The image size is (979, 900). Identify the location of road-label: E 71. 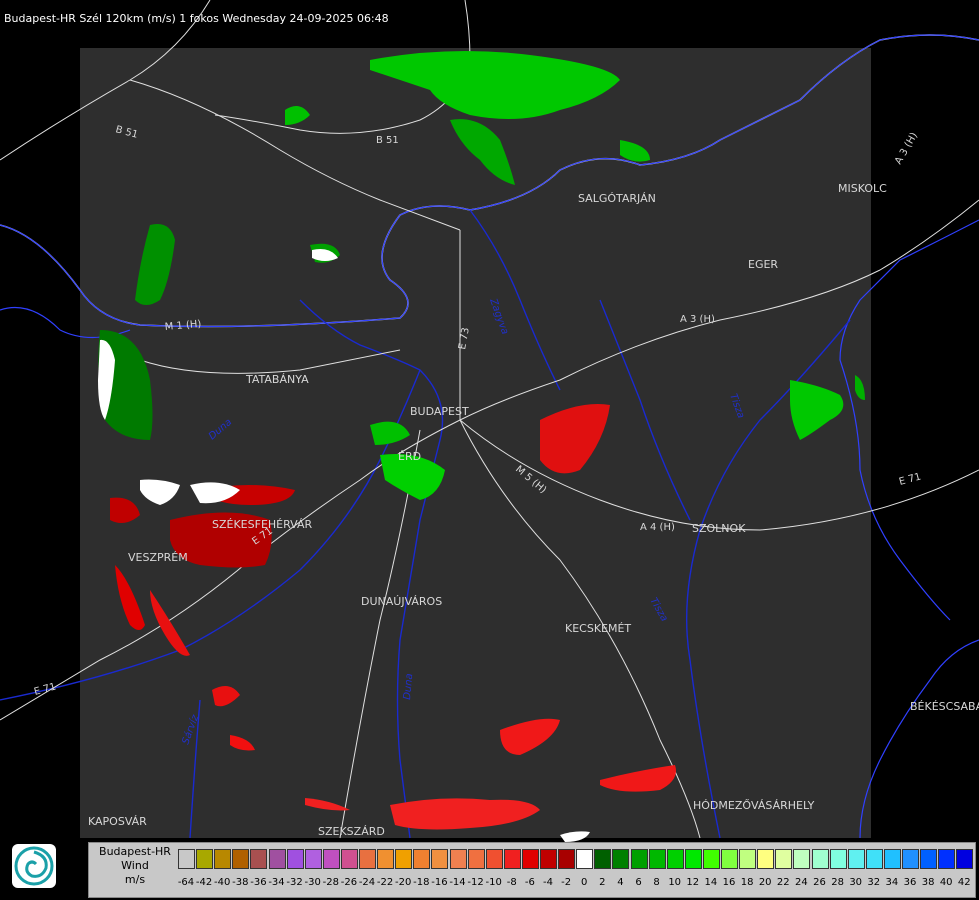
(910, 480).